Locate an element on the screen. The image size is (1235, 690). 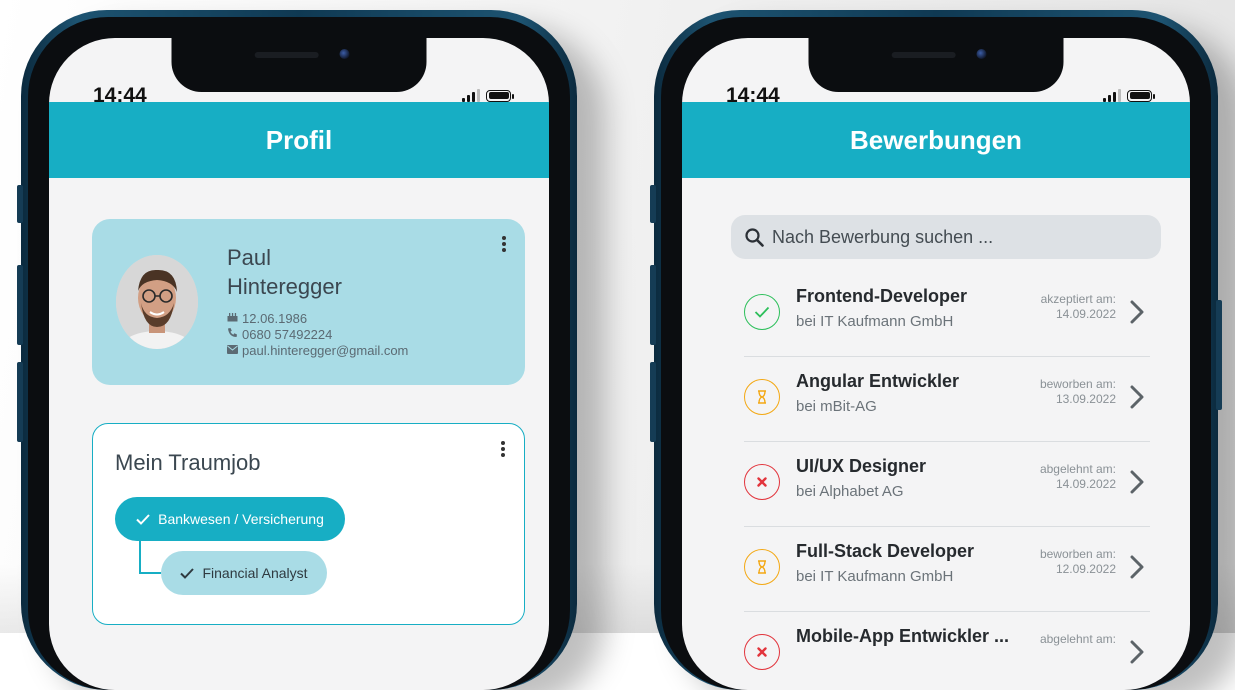
birthdate-row: 12.06.1986 is located at coordinates (317, 319).